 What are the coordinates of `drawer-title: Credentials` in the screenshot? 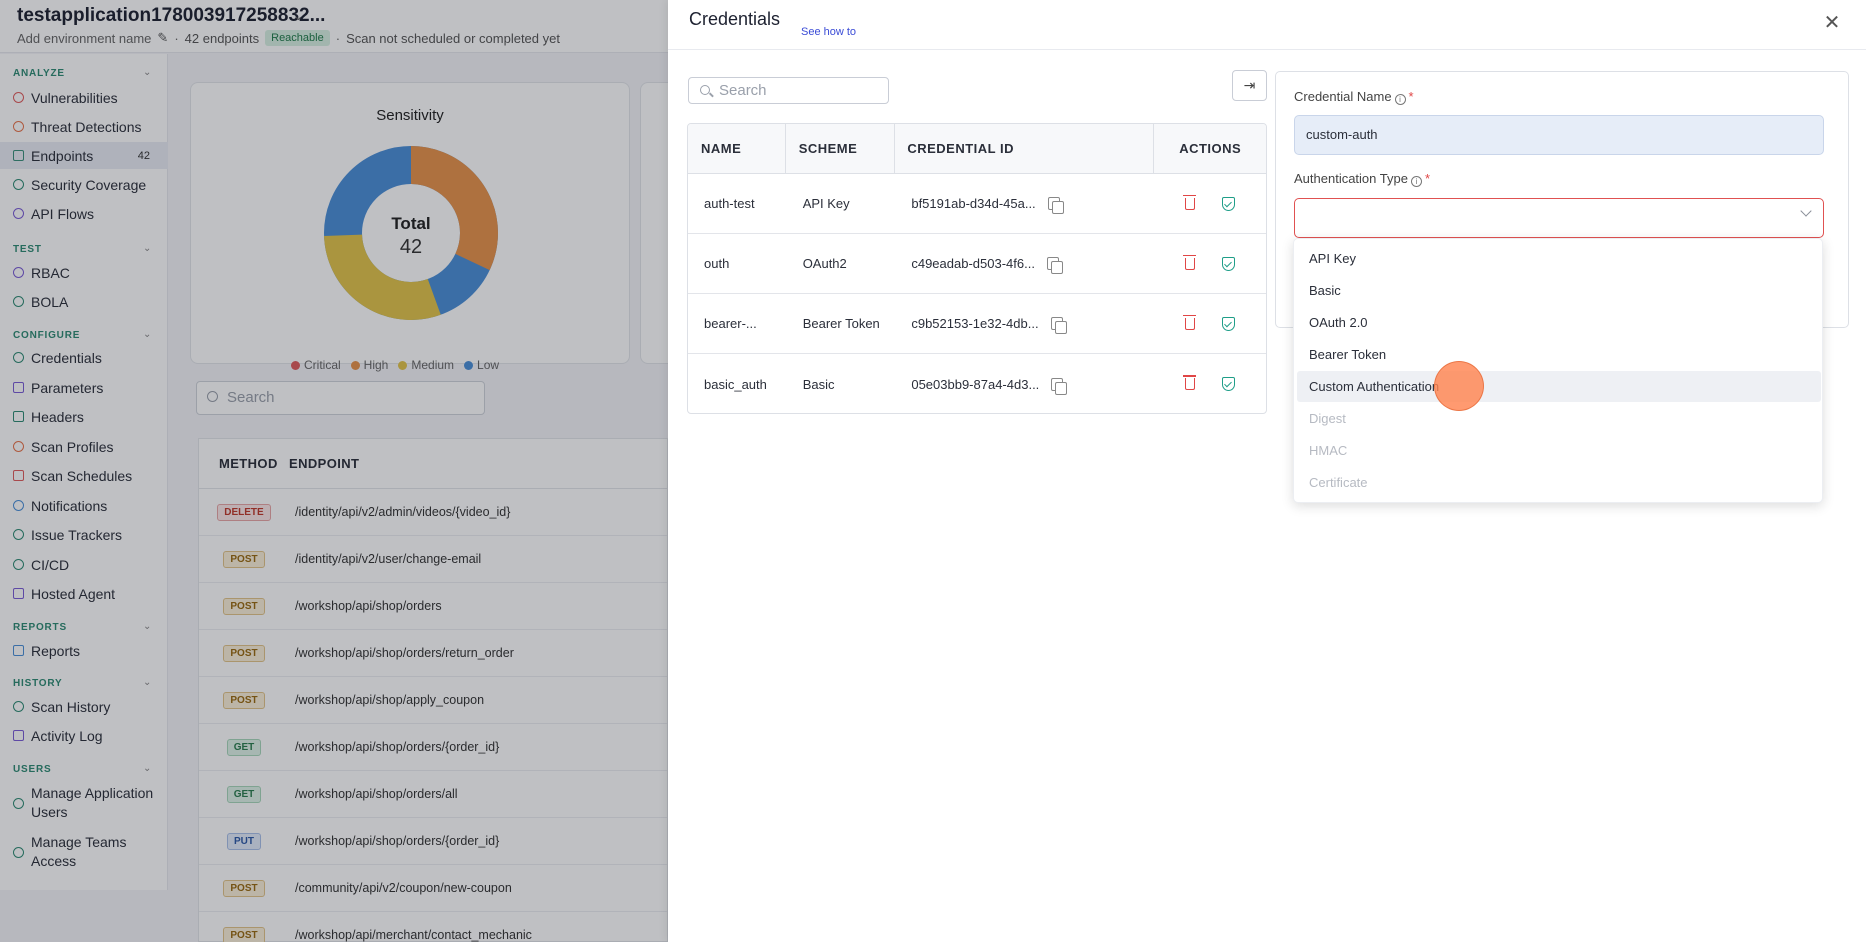 It's located at (735, 19).